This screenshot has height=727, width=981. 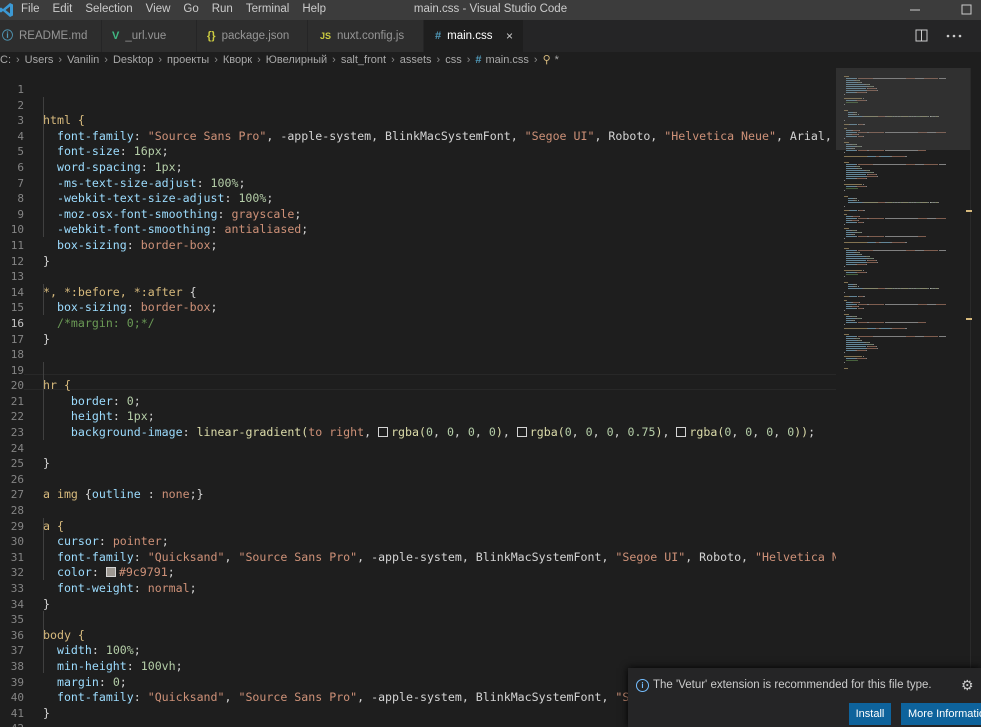 I want to click on line-number: 40, so click(x=17, y=698).